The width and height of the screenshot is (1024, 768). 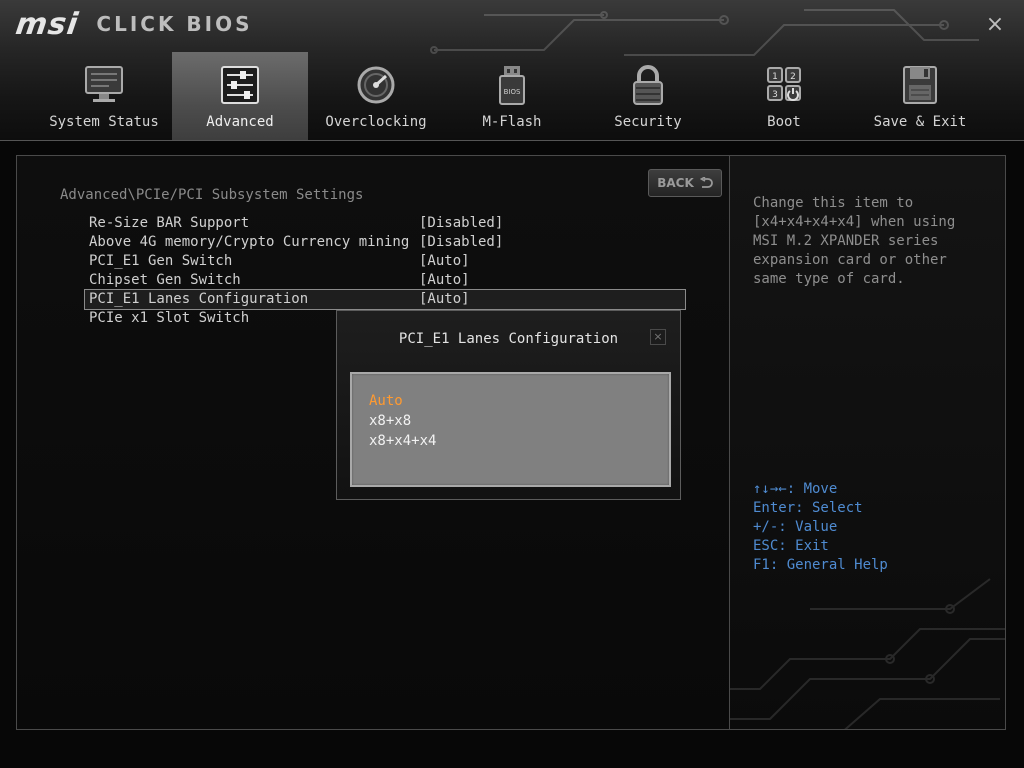 I want to click on brand: msi CLICK BIOS, so click(x=133, y=24).